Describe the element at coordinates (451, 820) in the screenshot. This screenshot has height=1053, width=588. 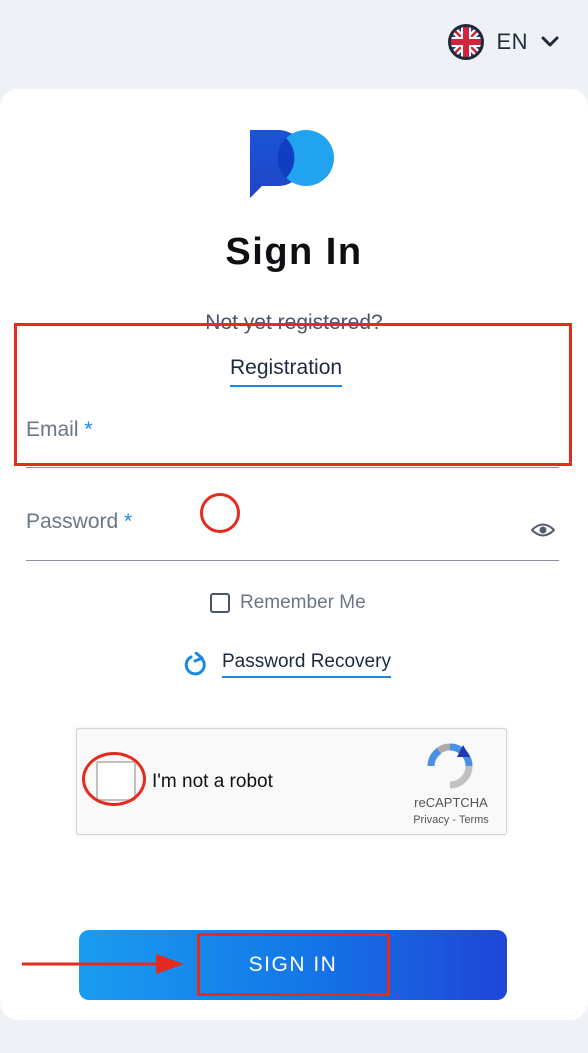
I see `recaptcha-terms: Privacy - Terms` at that location.